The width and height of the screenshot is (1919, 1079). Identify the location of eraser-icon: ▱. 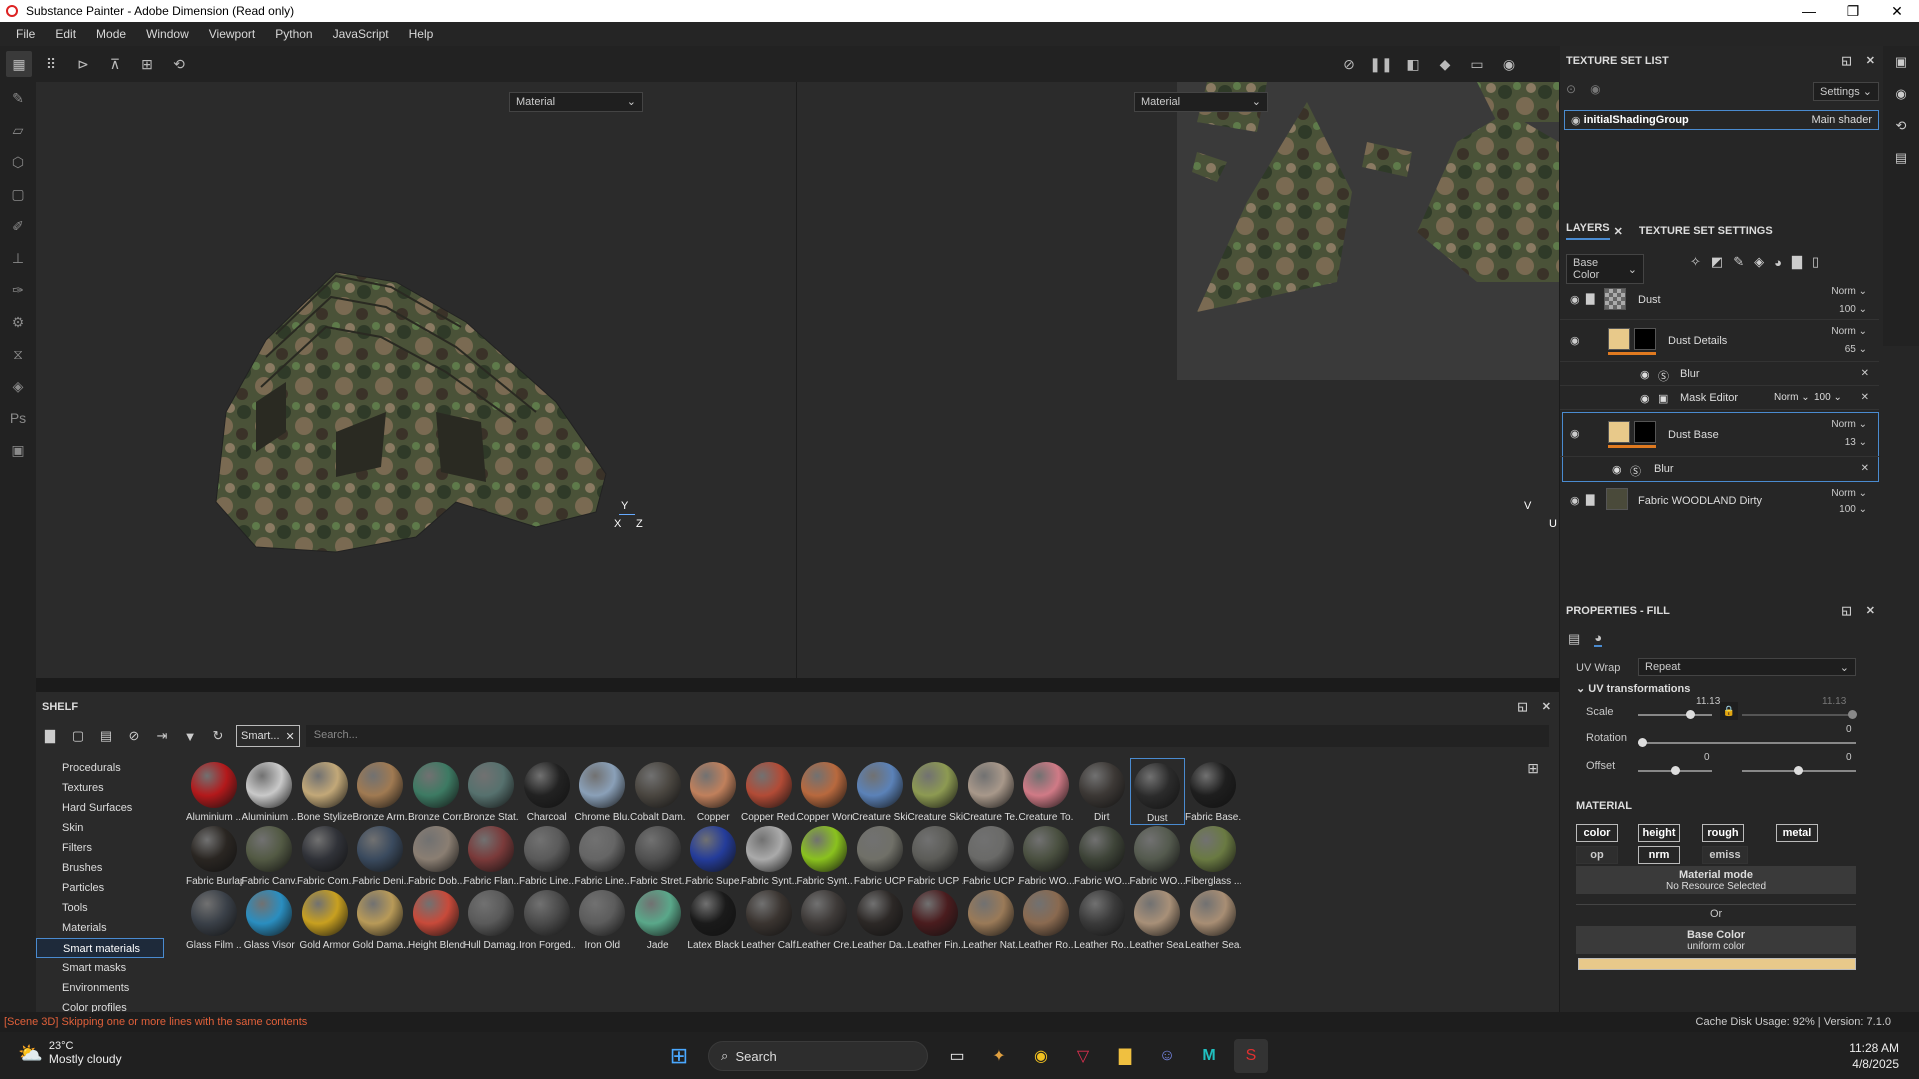
(18, 130).